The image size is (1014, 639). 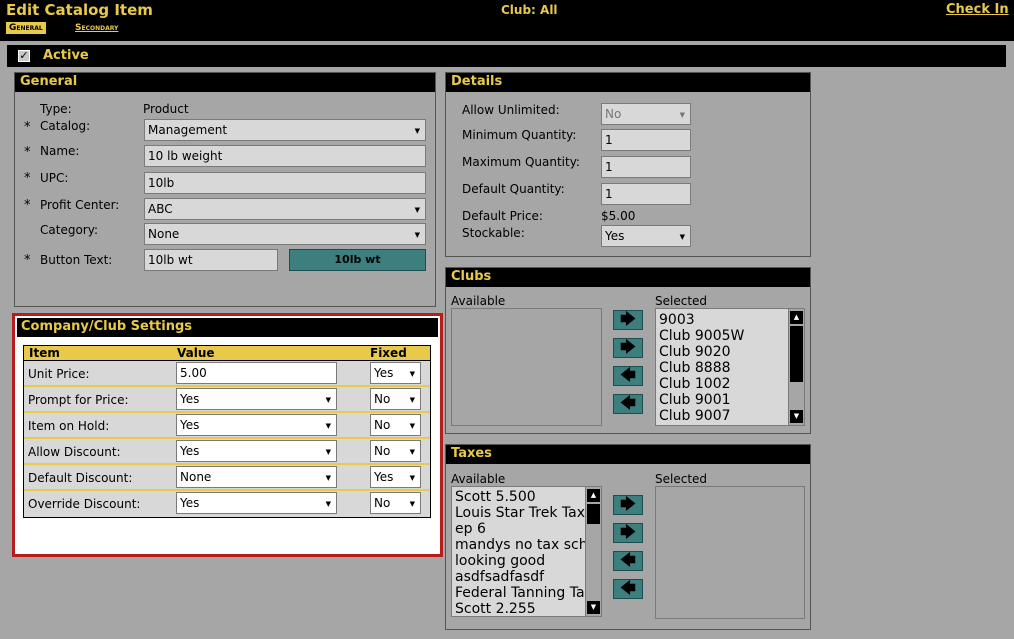 What do you see at coordinates (395, 451) in the screenshot?
I see `allow-discount-fixed-select: No` at bounding box center [395, 451].